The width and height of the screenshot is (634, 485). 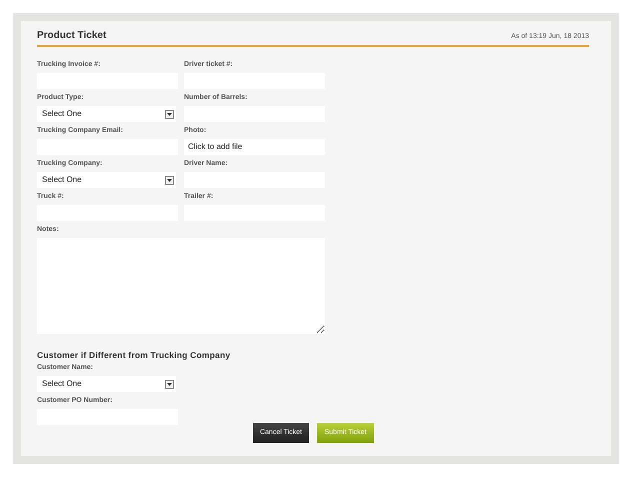 I want to click on section-heading: Customer if Different from Trucking Company, so click(x=134, y=355).